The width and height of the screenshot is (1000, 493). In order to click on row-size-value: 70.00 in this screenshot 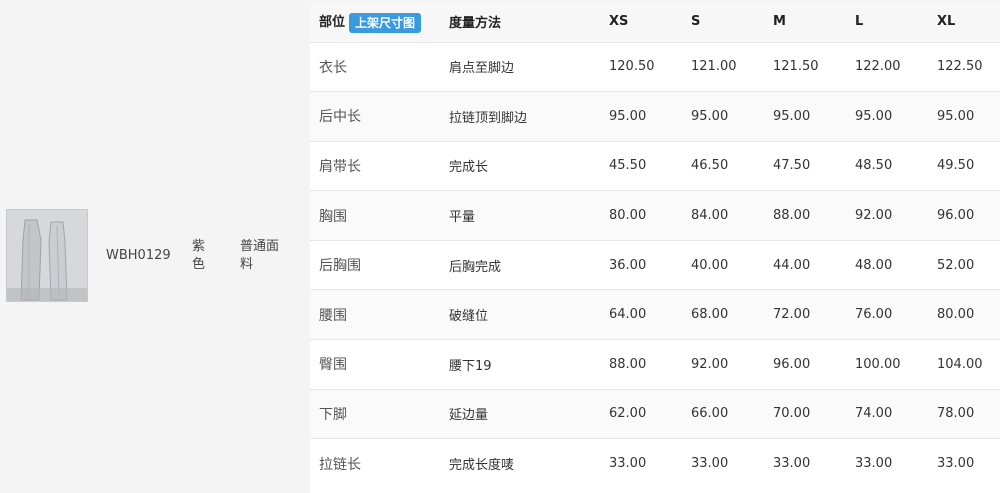, I will do `click(792, 414)`.